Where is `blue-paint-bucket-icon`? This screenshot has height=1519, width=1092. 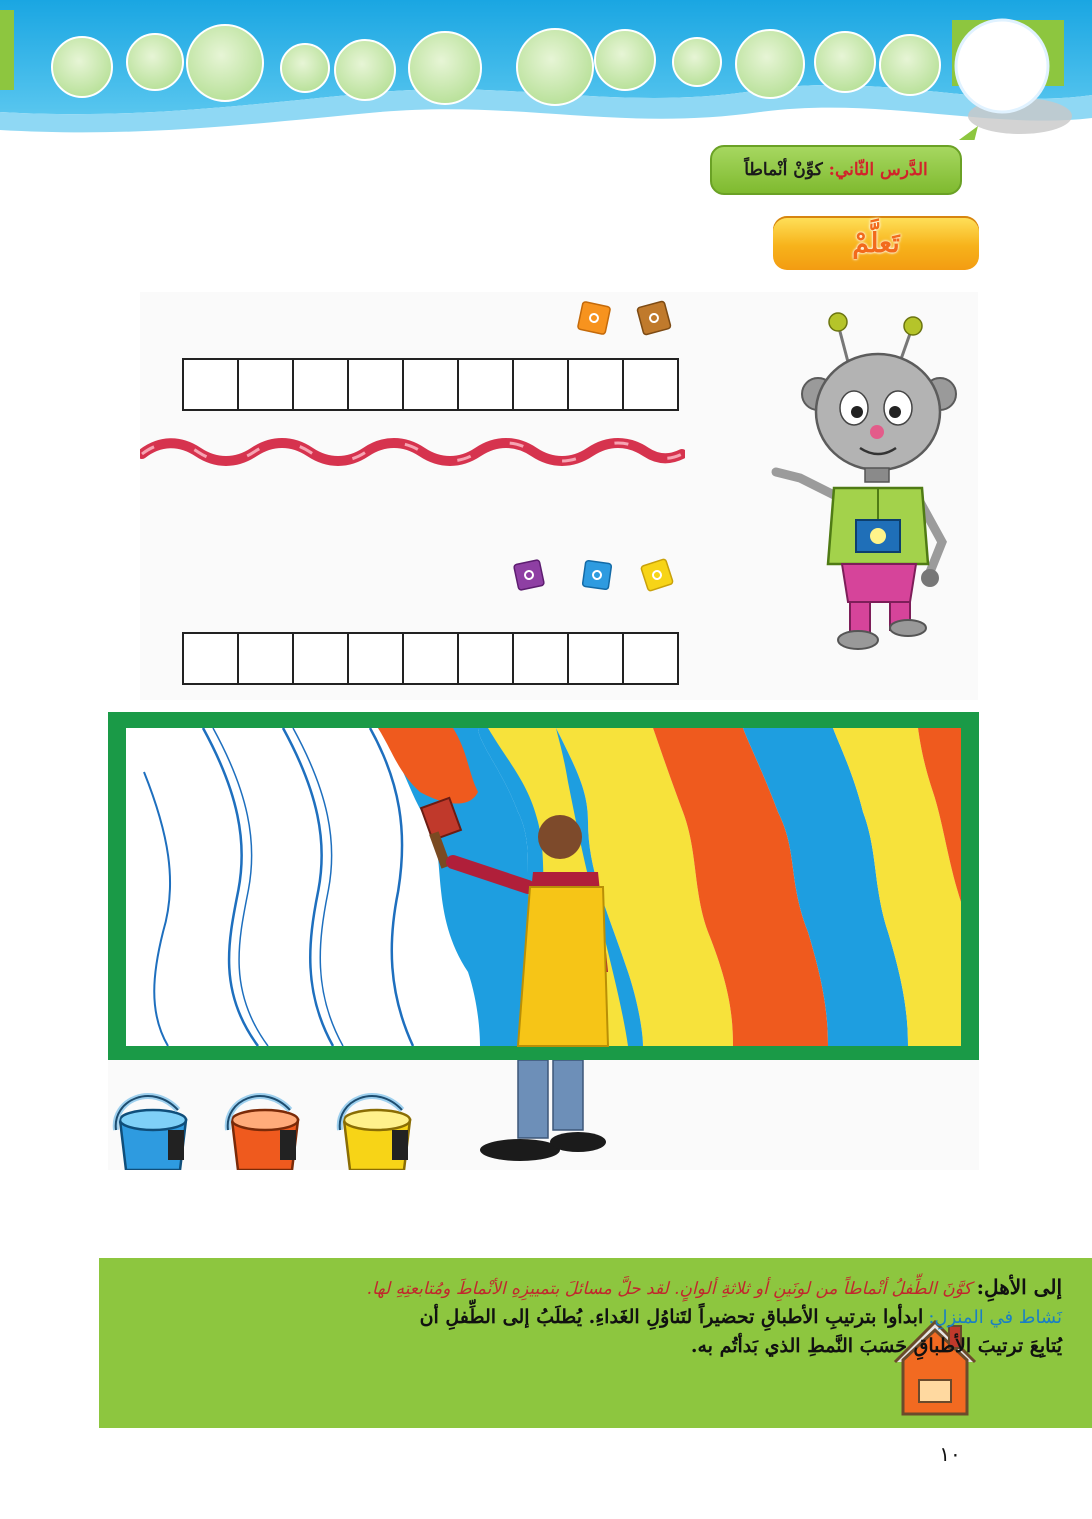
blue-paint-bucket-icon is located at coordinates (150, 1131).